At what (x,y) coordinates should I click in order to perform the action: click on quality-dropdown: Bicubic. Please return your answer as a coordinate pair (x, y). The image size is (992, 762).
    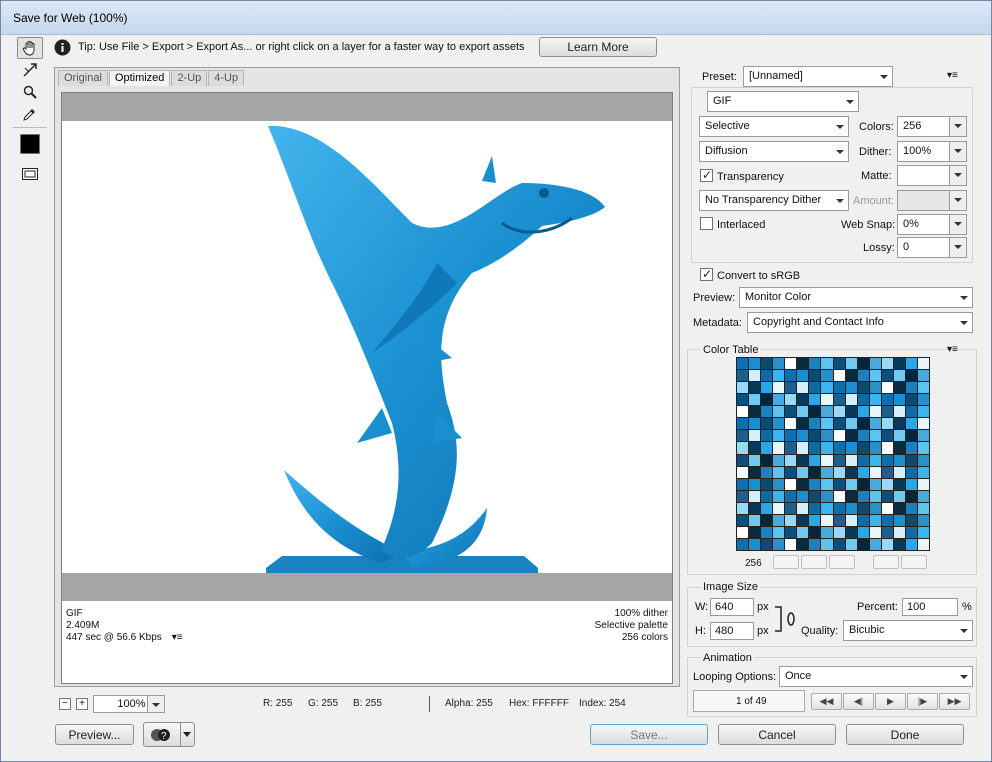
    Looking at the image, I should click on (908, 630).